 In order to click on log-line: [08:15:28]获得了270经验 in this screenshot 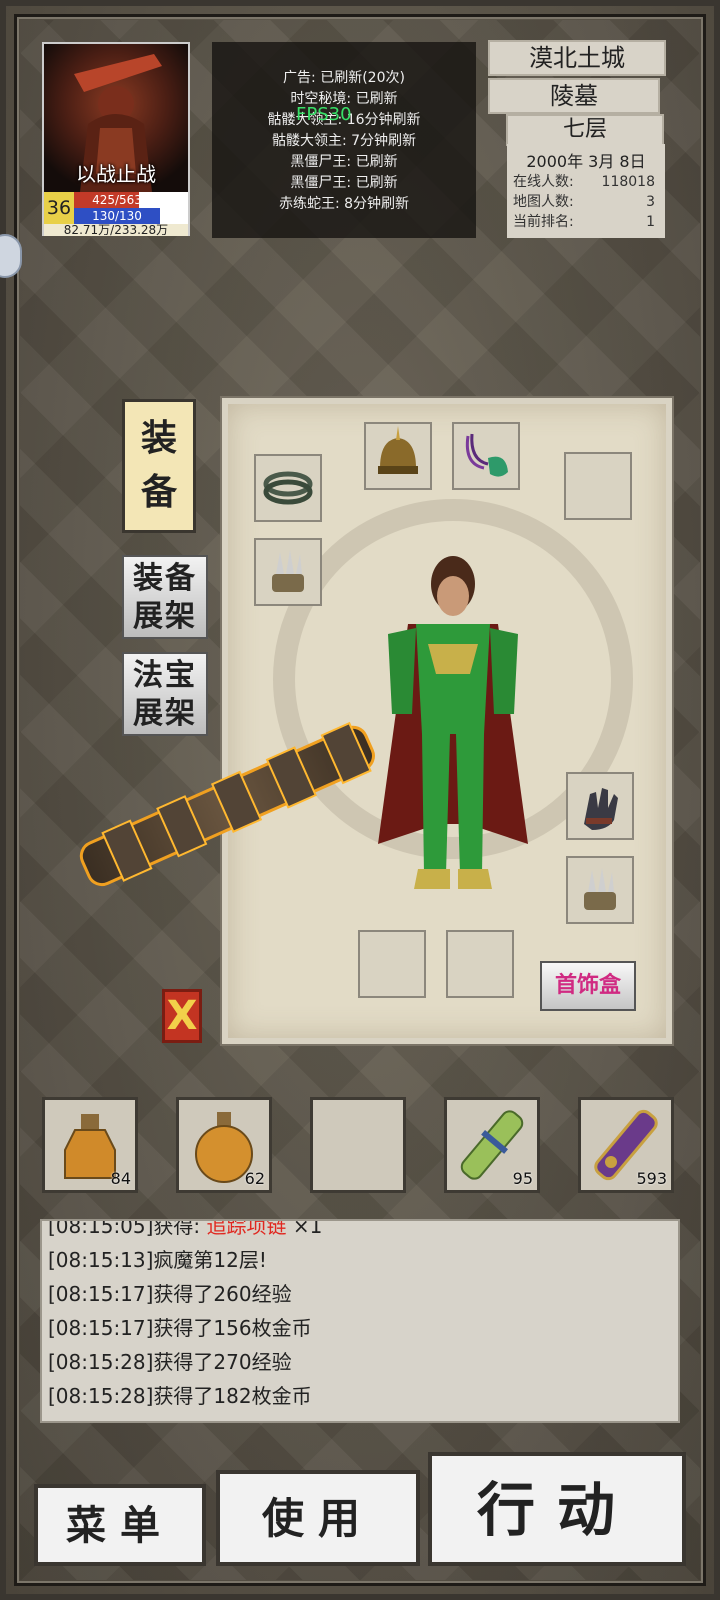, I will do `click(360, 1362)`.